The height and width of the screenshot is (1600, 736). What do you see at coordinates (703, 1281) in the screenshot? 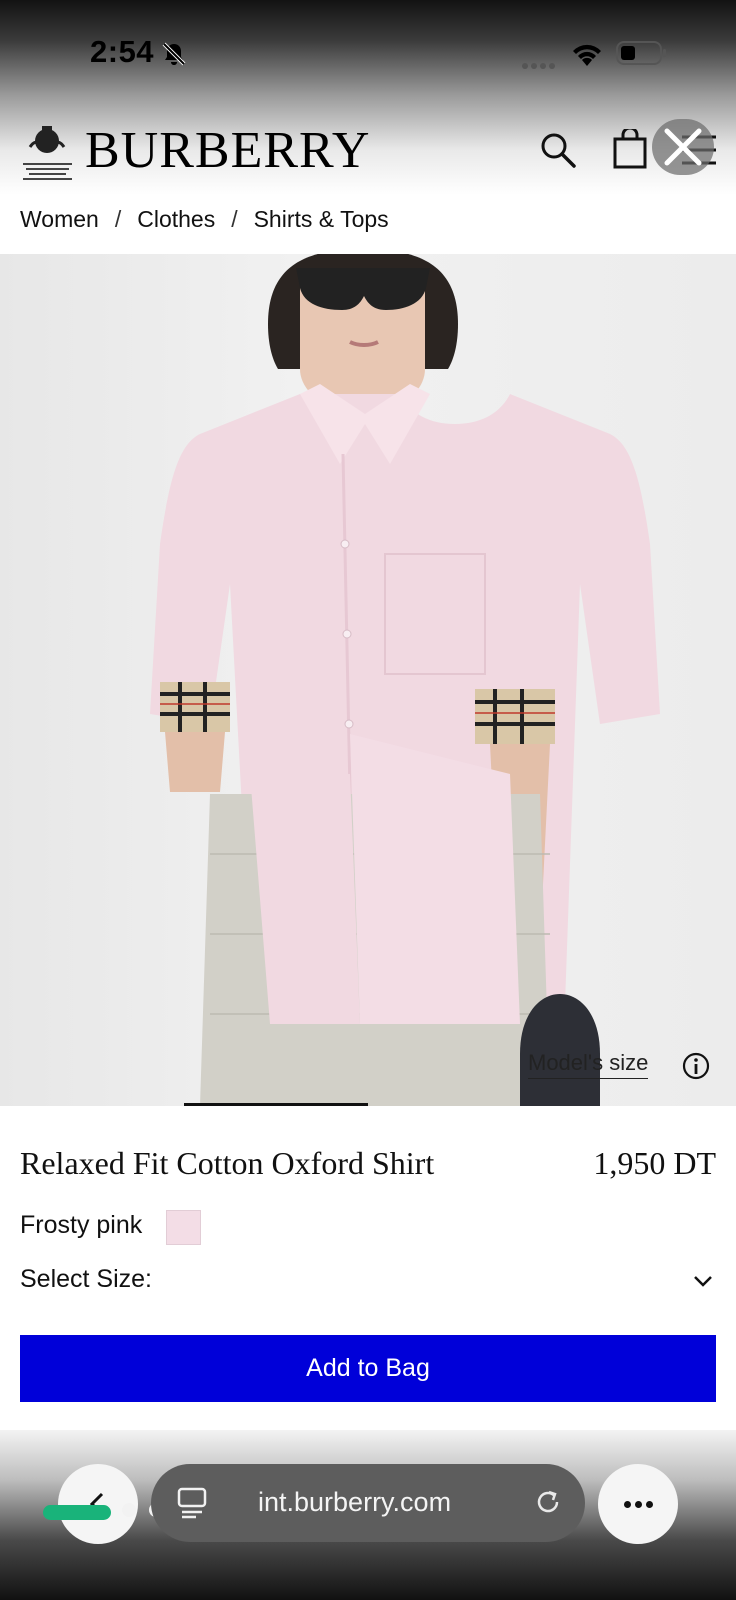
I see `chevron-down-icon` at bounding box center [703, 1281].